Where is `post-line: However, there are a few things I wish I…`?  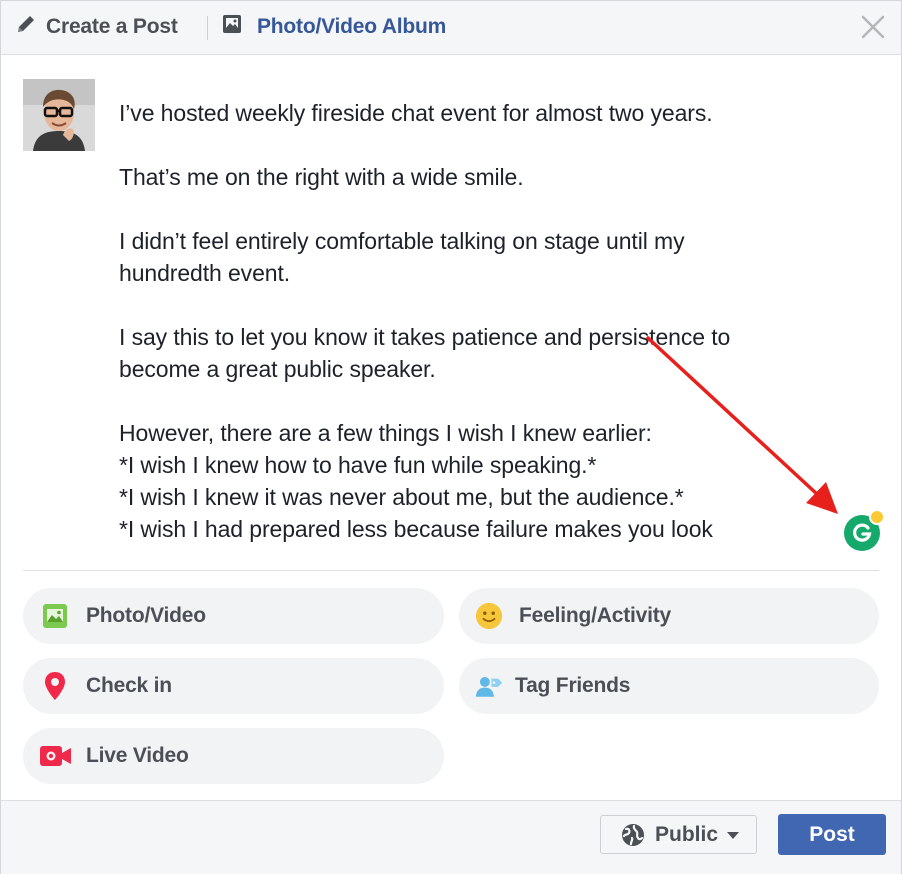 post-line: However, there are a few things I wish I… is located at coordinates (385, 433).